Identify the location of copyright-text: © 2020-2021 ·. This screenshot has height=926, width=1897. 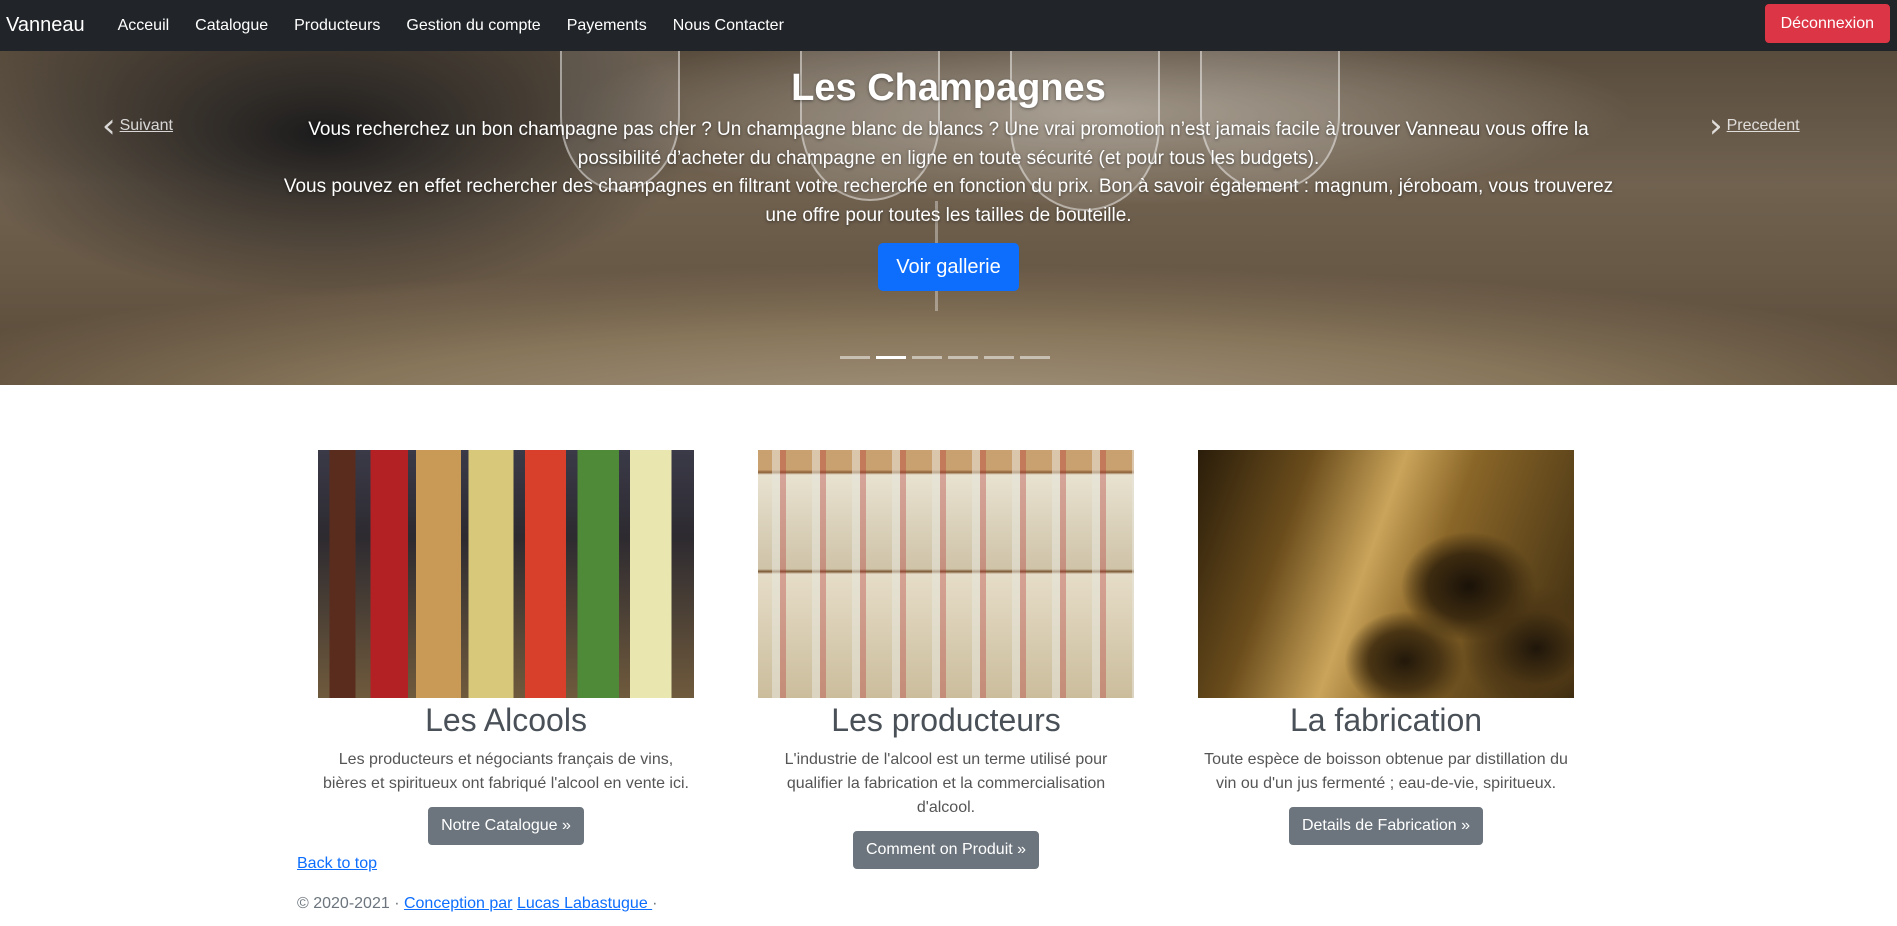
(350, 903).